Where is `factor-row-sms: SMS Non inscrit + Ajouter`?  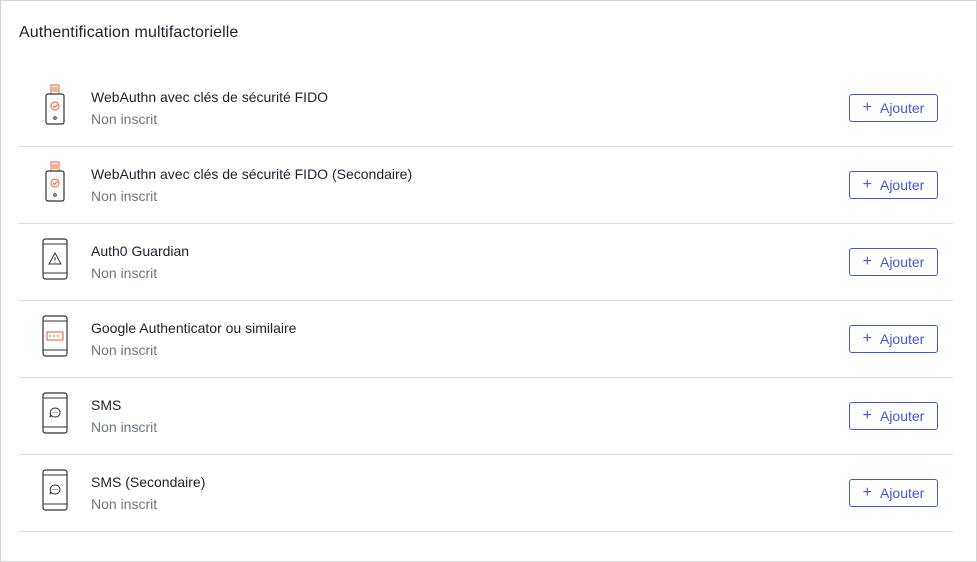
factor-row-sms: SMS Non inscrit + Ajouter is located at coordinates (486, 416).